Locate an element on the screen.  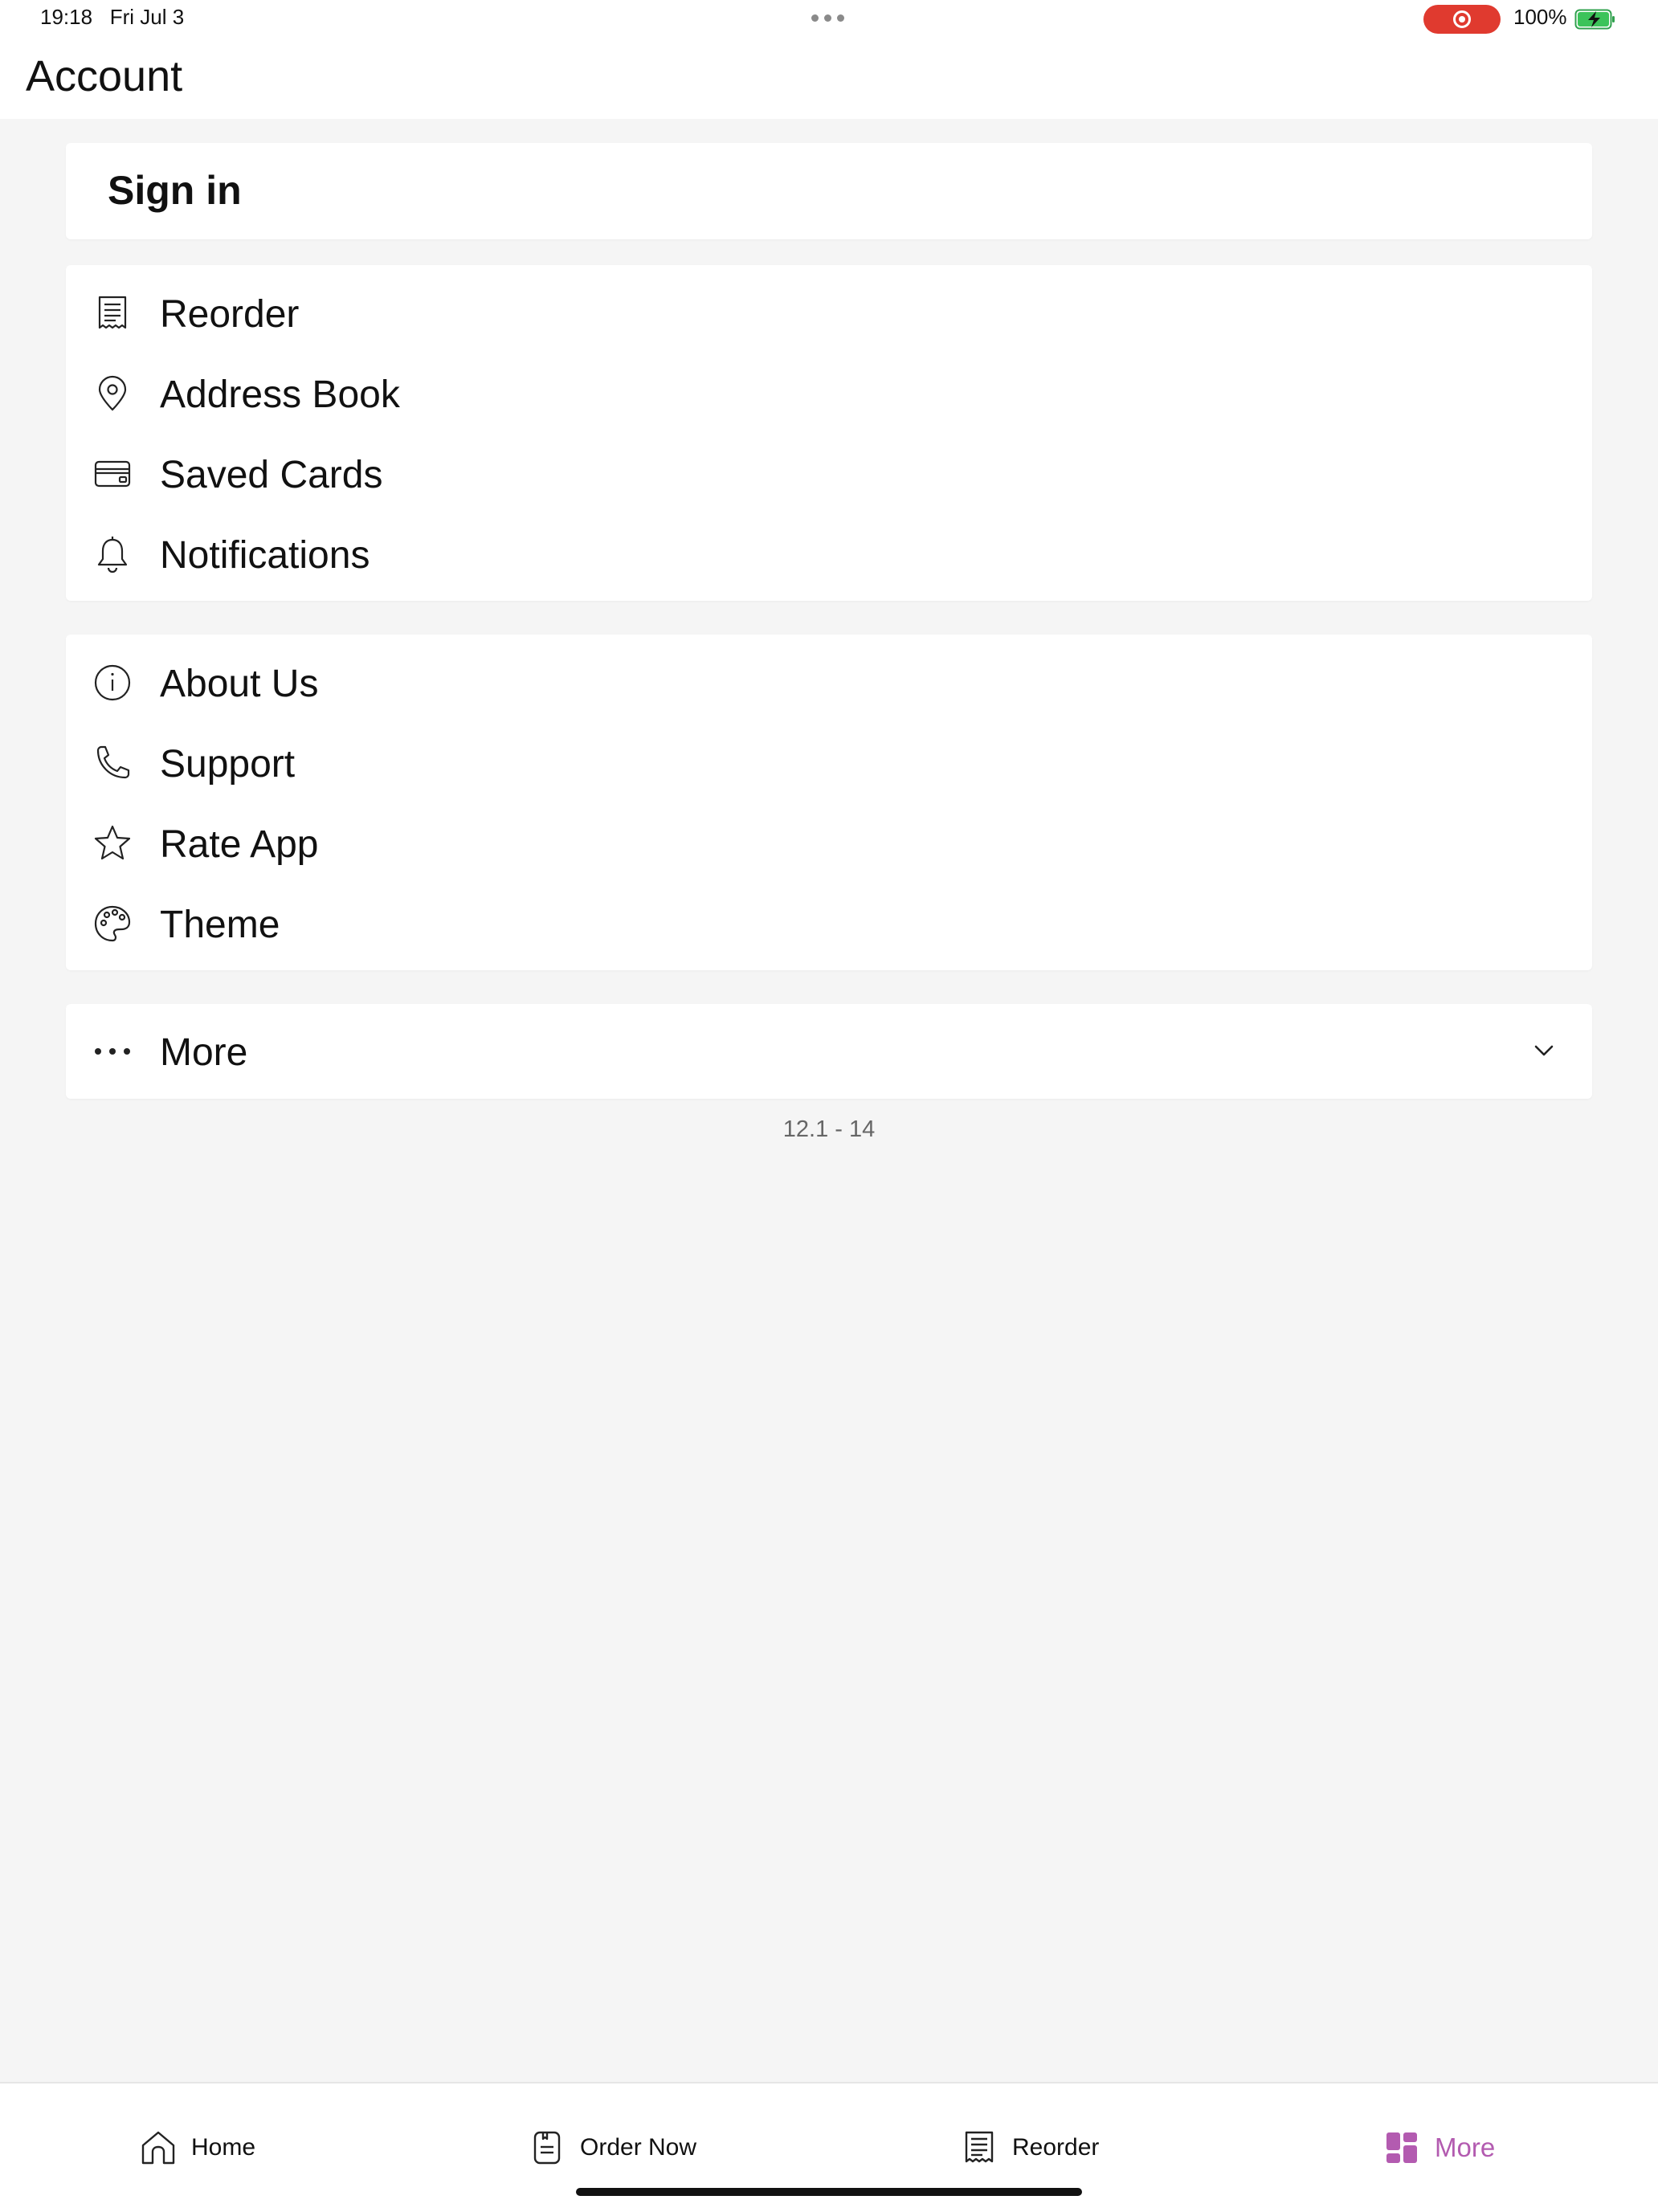
page-title: Account is located at coordinates (104, 76).